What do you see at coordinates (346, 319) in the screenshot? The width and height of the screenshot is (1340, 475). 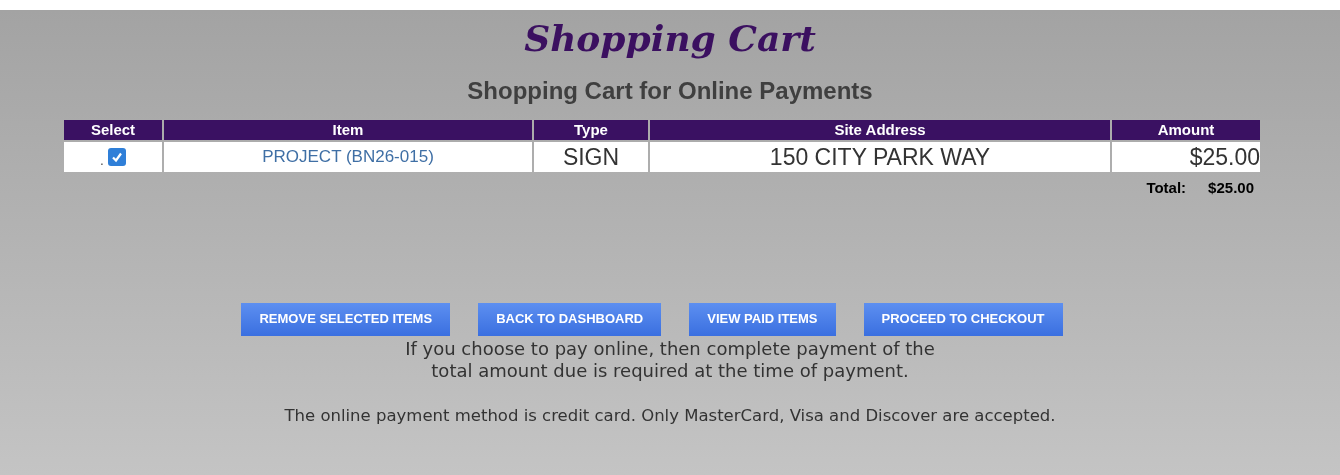 I see `action-button: REMOVE SELECTED ITEMS` at bounding box center [346, 319].